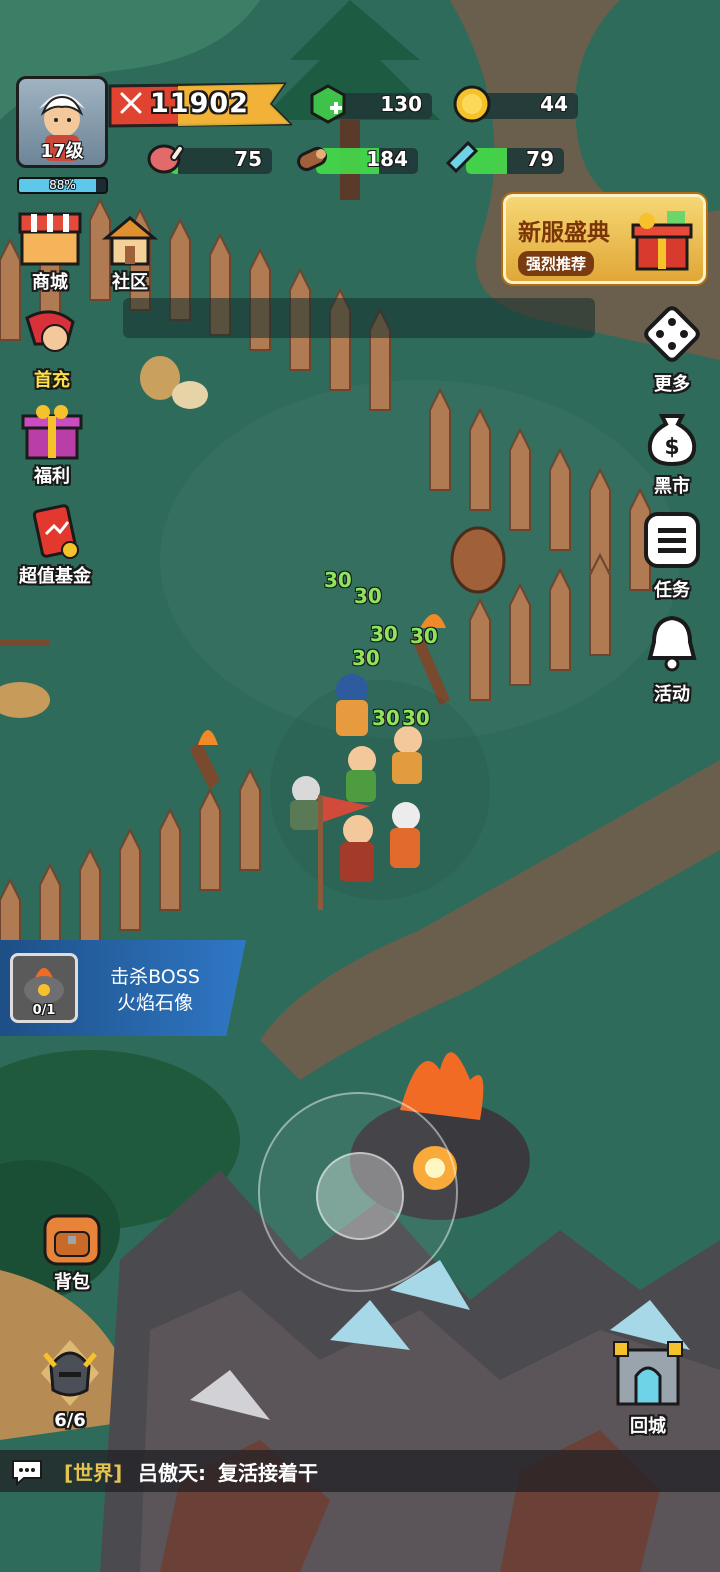 The width and height of the screenshot is (720, 1572). What do you see at coordinates (93, 1473) in the screenshot?
I see `chat-channel: [世界]` at bounding box center [93, 1473].